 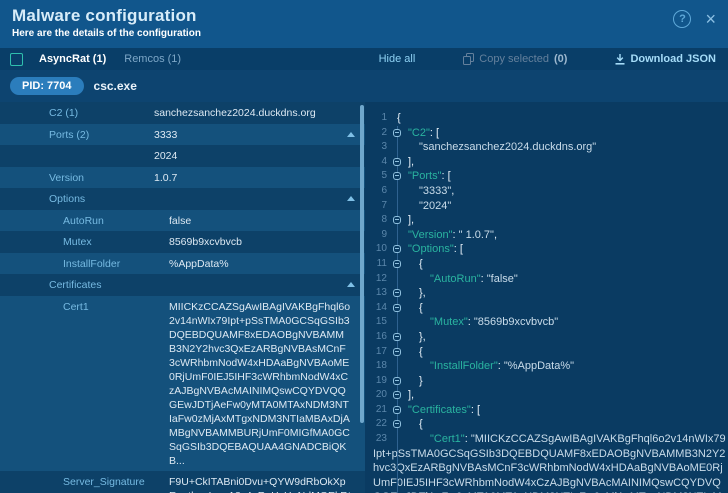 What do you see at coordinates (182, 177) in the screenshot?
I see `config-row-version: Version 1.0.7` at bounding box center [182, 177].